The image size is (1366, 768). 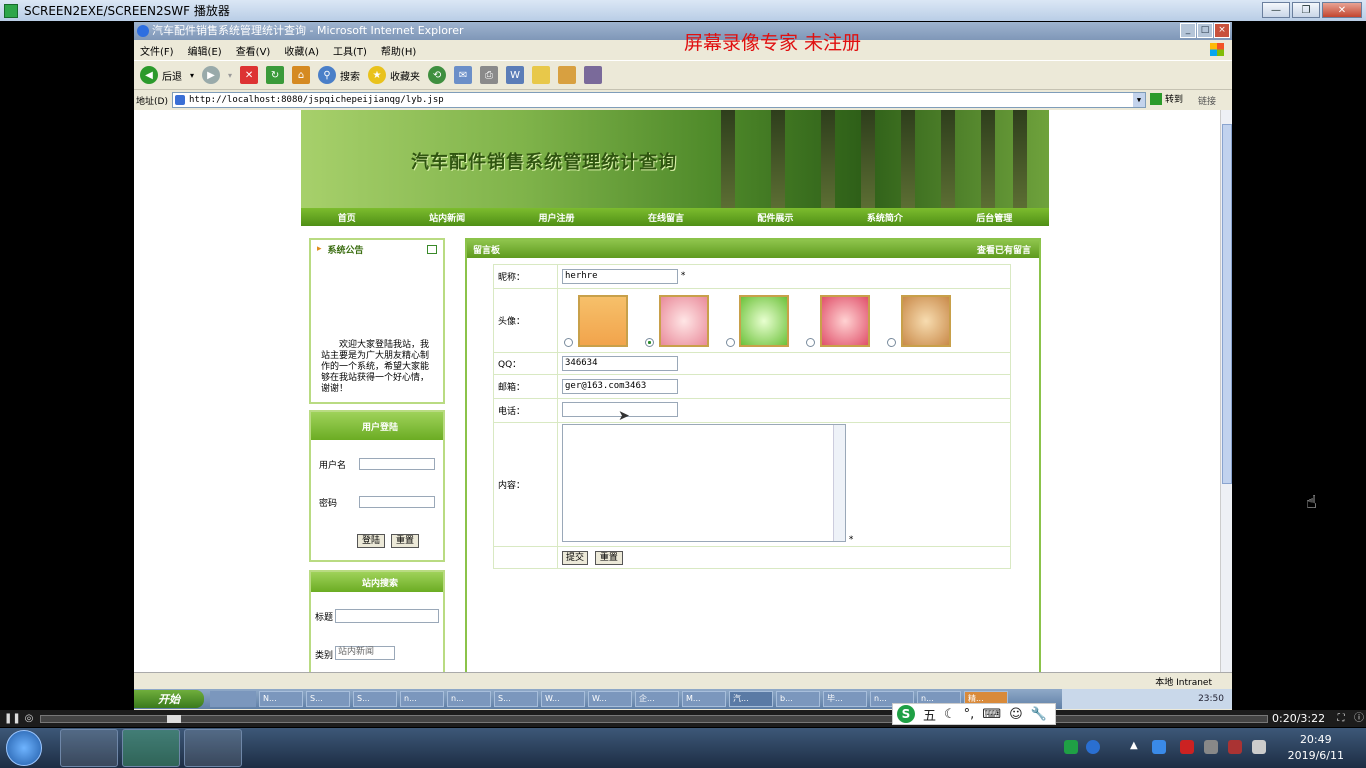 What do you see at coordinates (149, 75) in the screenshot?
I see `back-arrow-icon: ◀` at bounding box center [149, 75].